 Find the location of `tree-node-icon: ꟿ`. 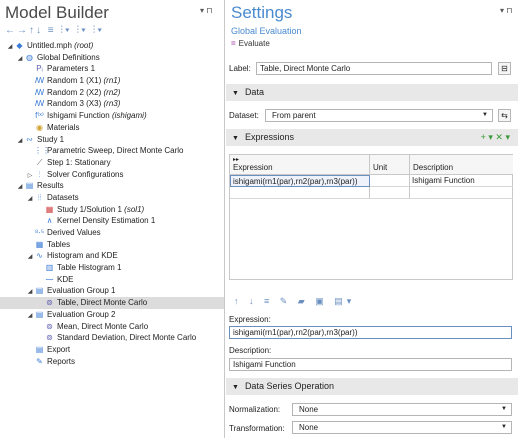

tree-node-icon: ꟿ is located at coordinates (39, 92).